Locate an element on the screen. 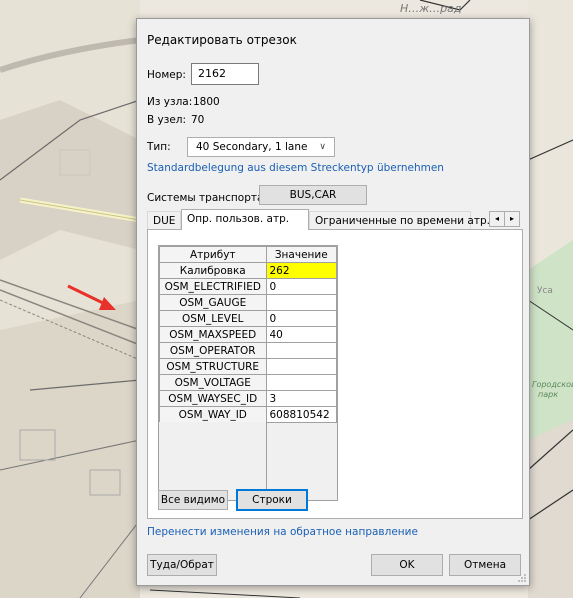 Image resolution: width=573 pixels, height=598 pixels. attribute-name-cell: OSM_VOLTAGE is located at coordinates (213, 382).